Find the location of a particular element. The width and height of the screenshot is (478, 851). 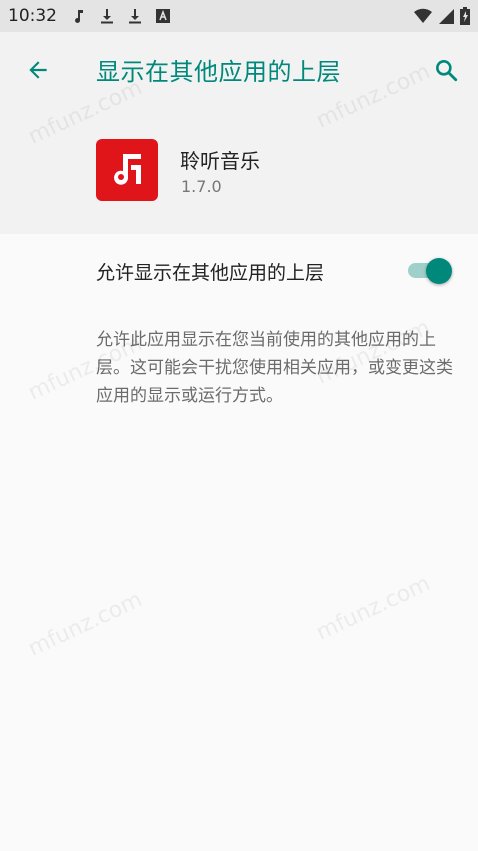

app-icon is located at coordinates (127, 170).